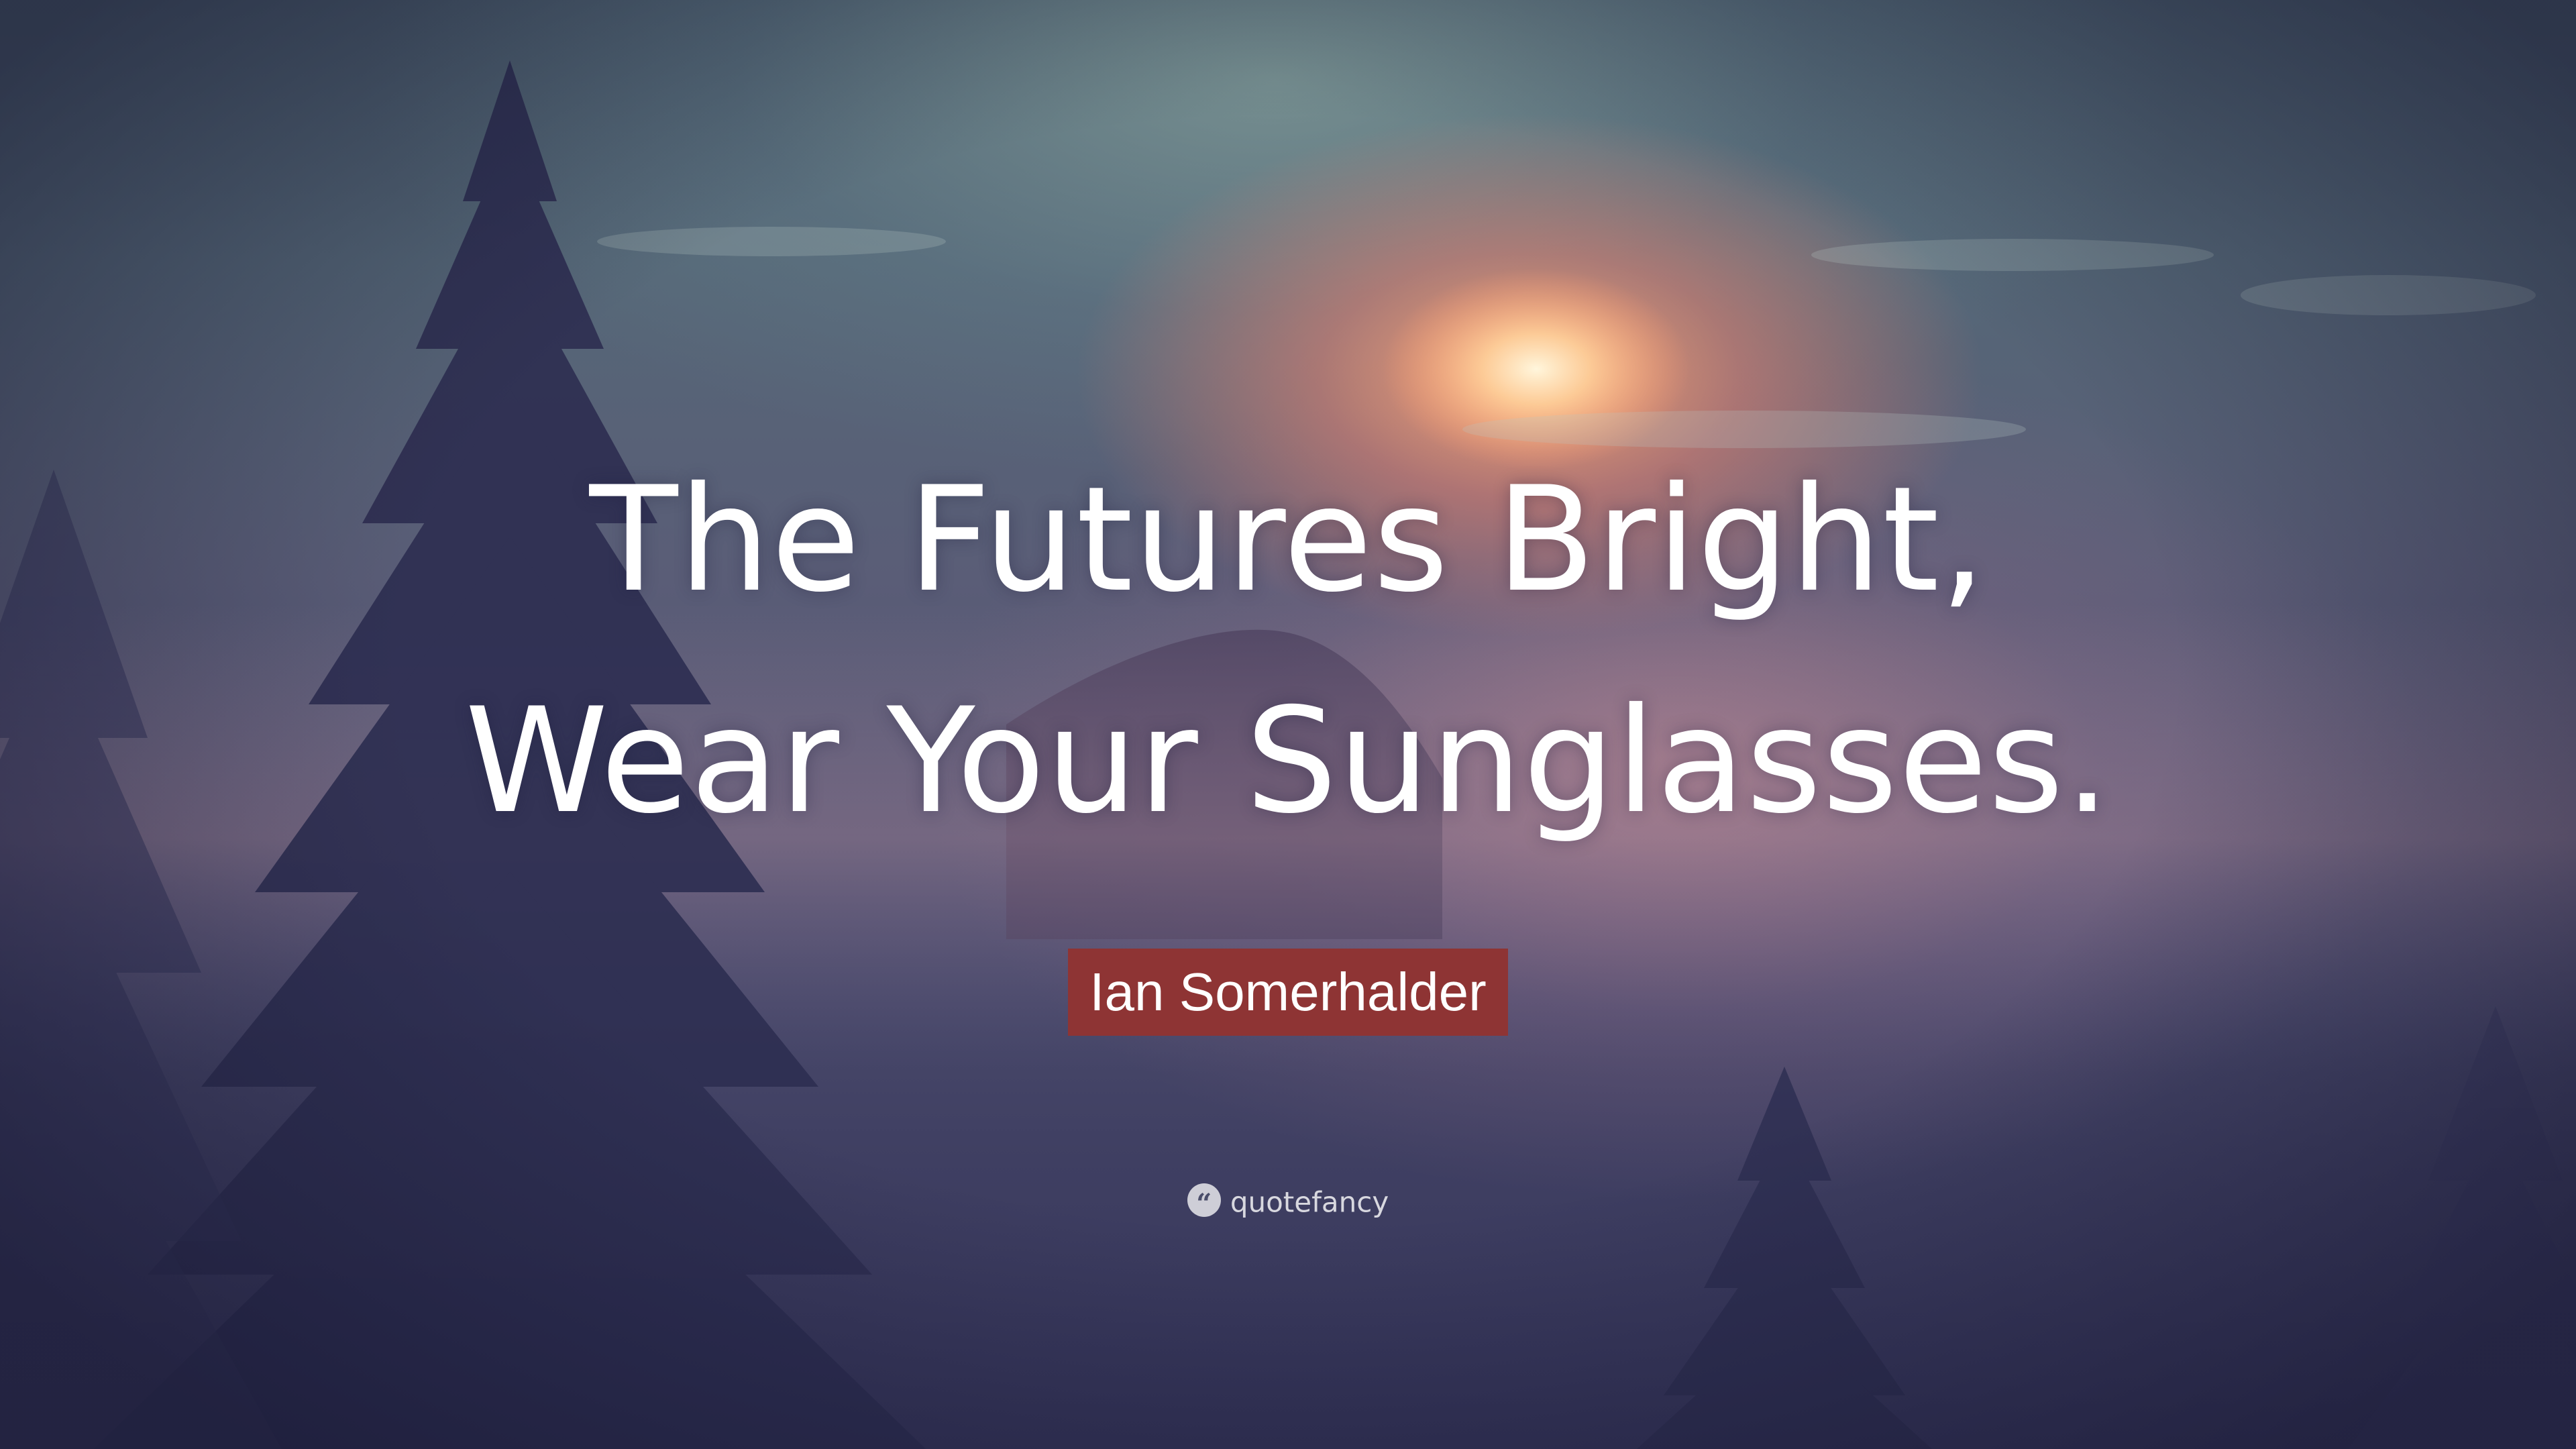 This screenshot has width=2576, height=1449. I want to click on brand-name: quotefancy, so click(1309, 1202).